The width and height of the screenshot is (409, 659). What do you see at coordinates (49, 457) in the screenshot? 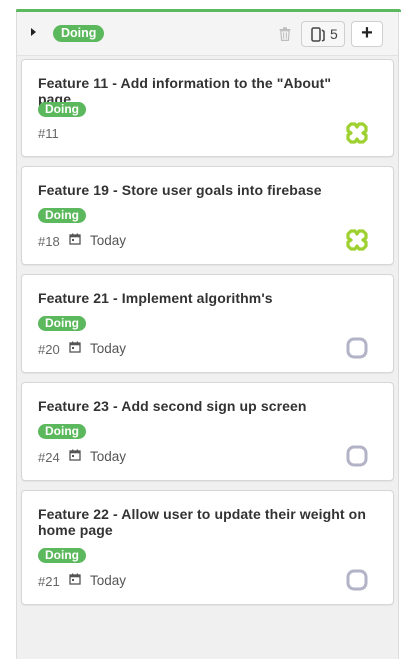
I see `card-id: #24` at bounding box center [49, 457].